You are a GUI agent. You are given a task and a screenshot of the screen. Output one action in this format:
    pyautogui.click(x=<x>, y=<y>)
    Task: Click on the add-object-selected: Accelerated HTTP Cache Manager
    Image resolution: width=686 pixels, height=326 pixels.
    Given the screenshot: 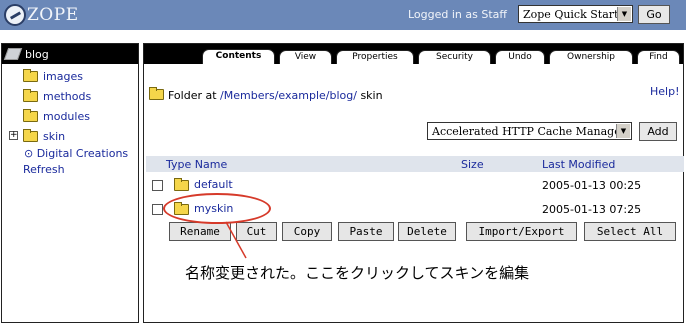 What is the action you would take?
    pyautogui.click(x=529, y=131)
    